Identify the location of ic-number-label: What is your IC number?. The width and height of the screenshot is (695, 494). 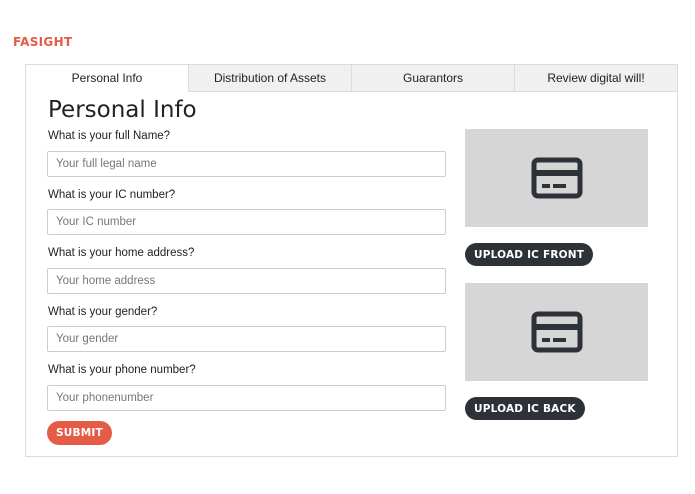
(112, 195).